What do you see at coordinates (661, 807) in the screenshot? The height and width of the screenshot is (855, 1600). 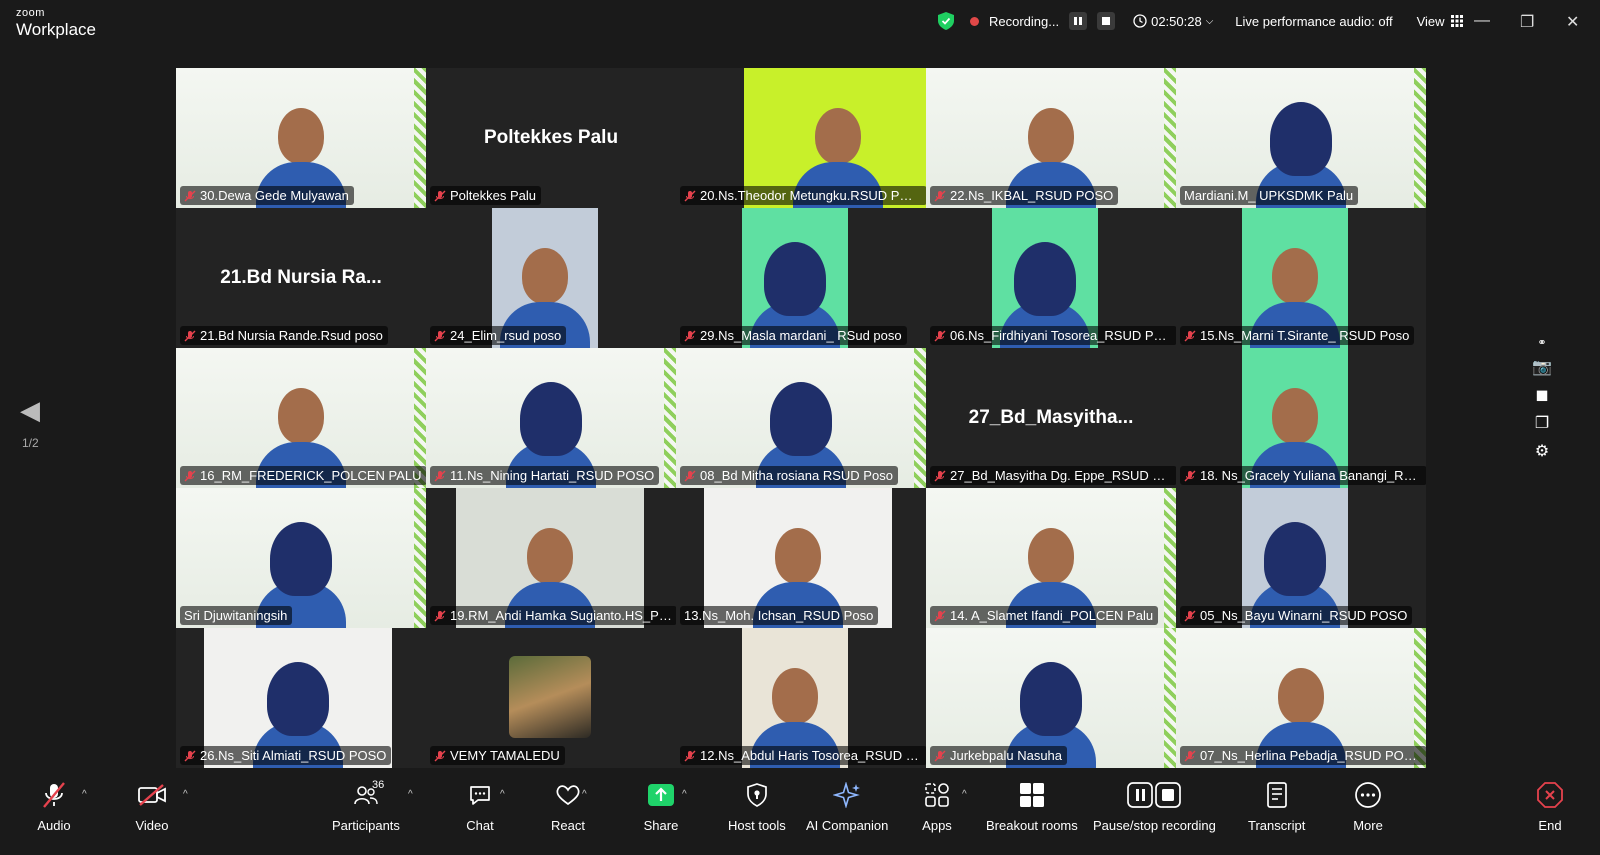 I see `share-button: Share` at bounding box center [661, 807].